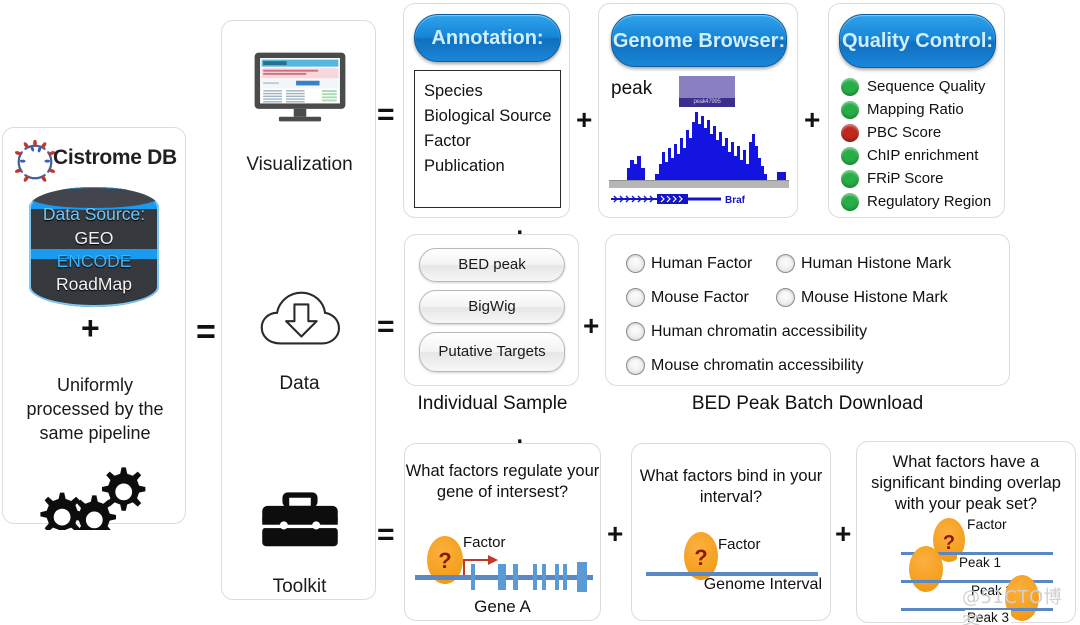 The height and width of the screenshot is (625, 1080). I want to click on genome-interval-label: Genome Interval, so click(762, 584).